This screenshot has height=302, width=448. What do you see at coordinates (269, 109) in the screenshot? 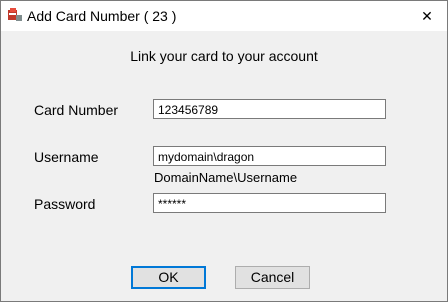
I see `card-number-input: 123456789` at bounding box center [269, 109].